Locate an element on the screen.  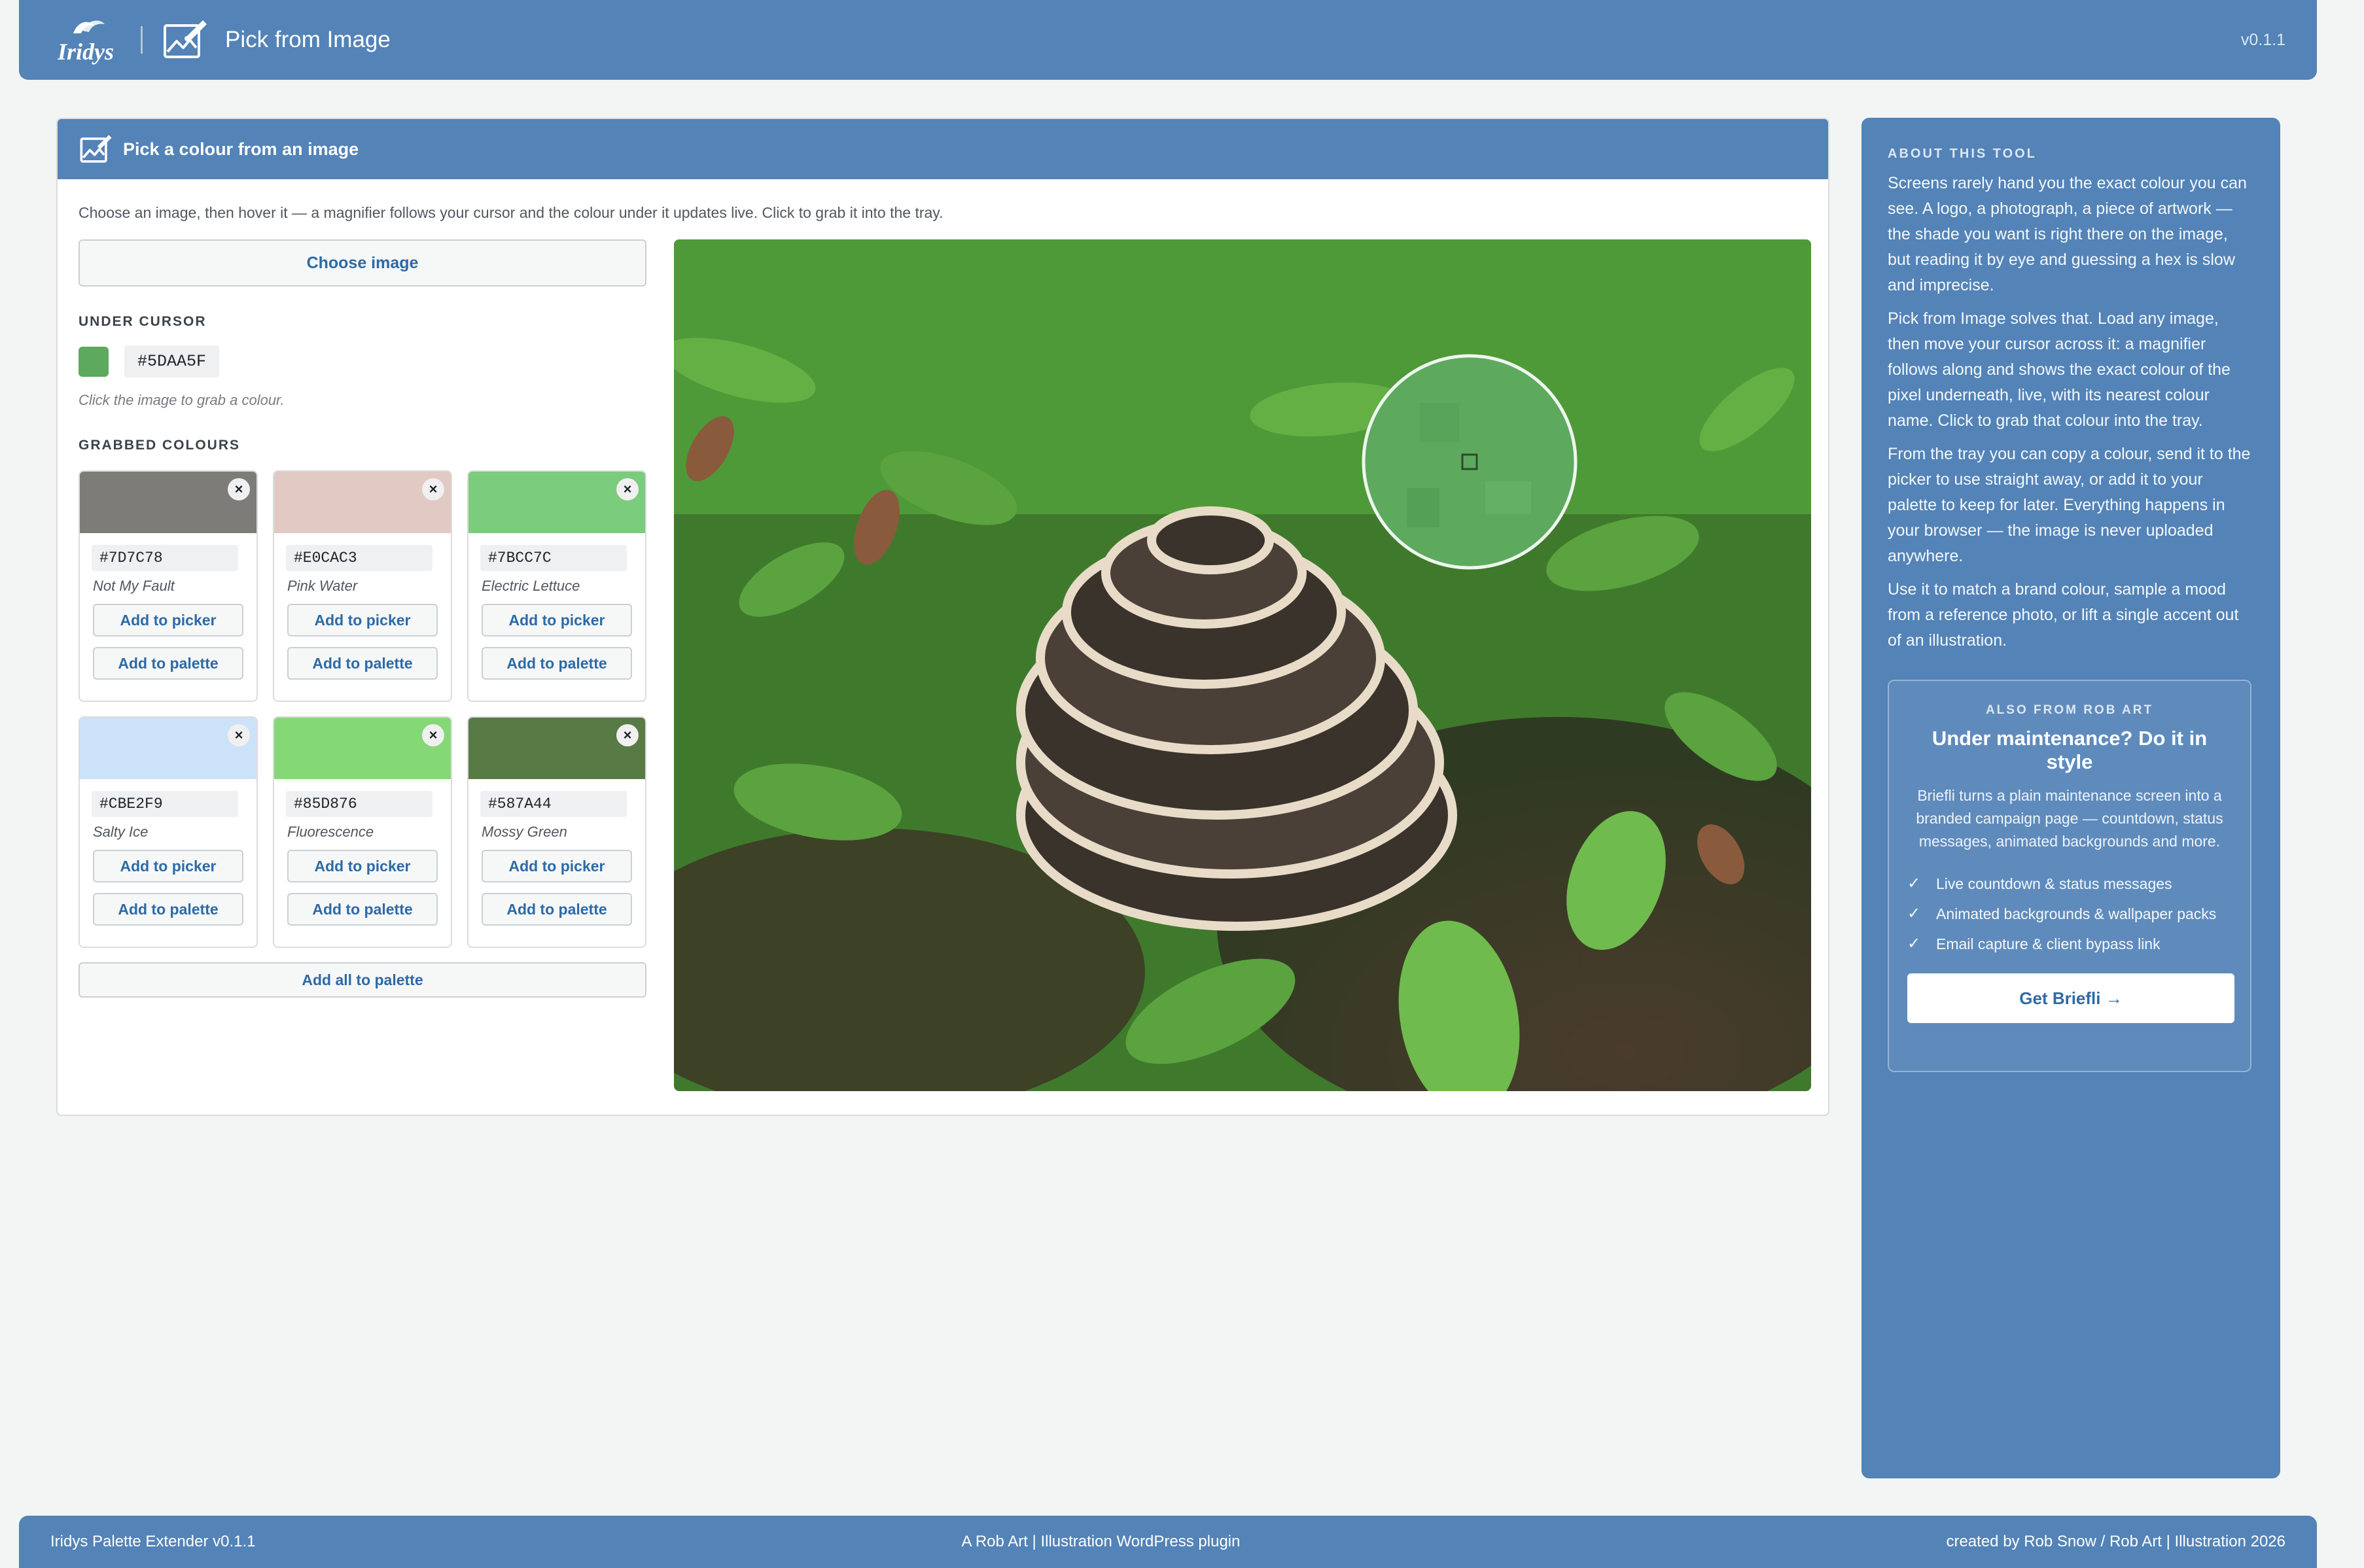
colour-name: Electric Lettuce is located at coordinates (531, 586).